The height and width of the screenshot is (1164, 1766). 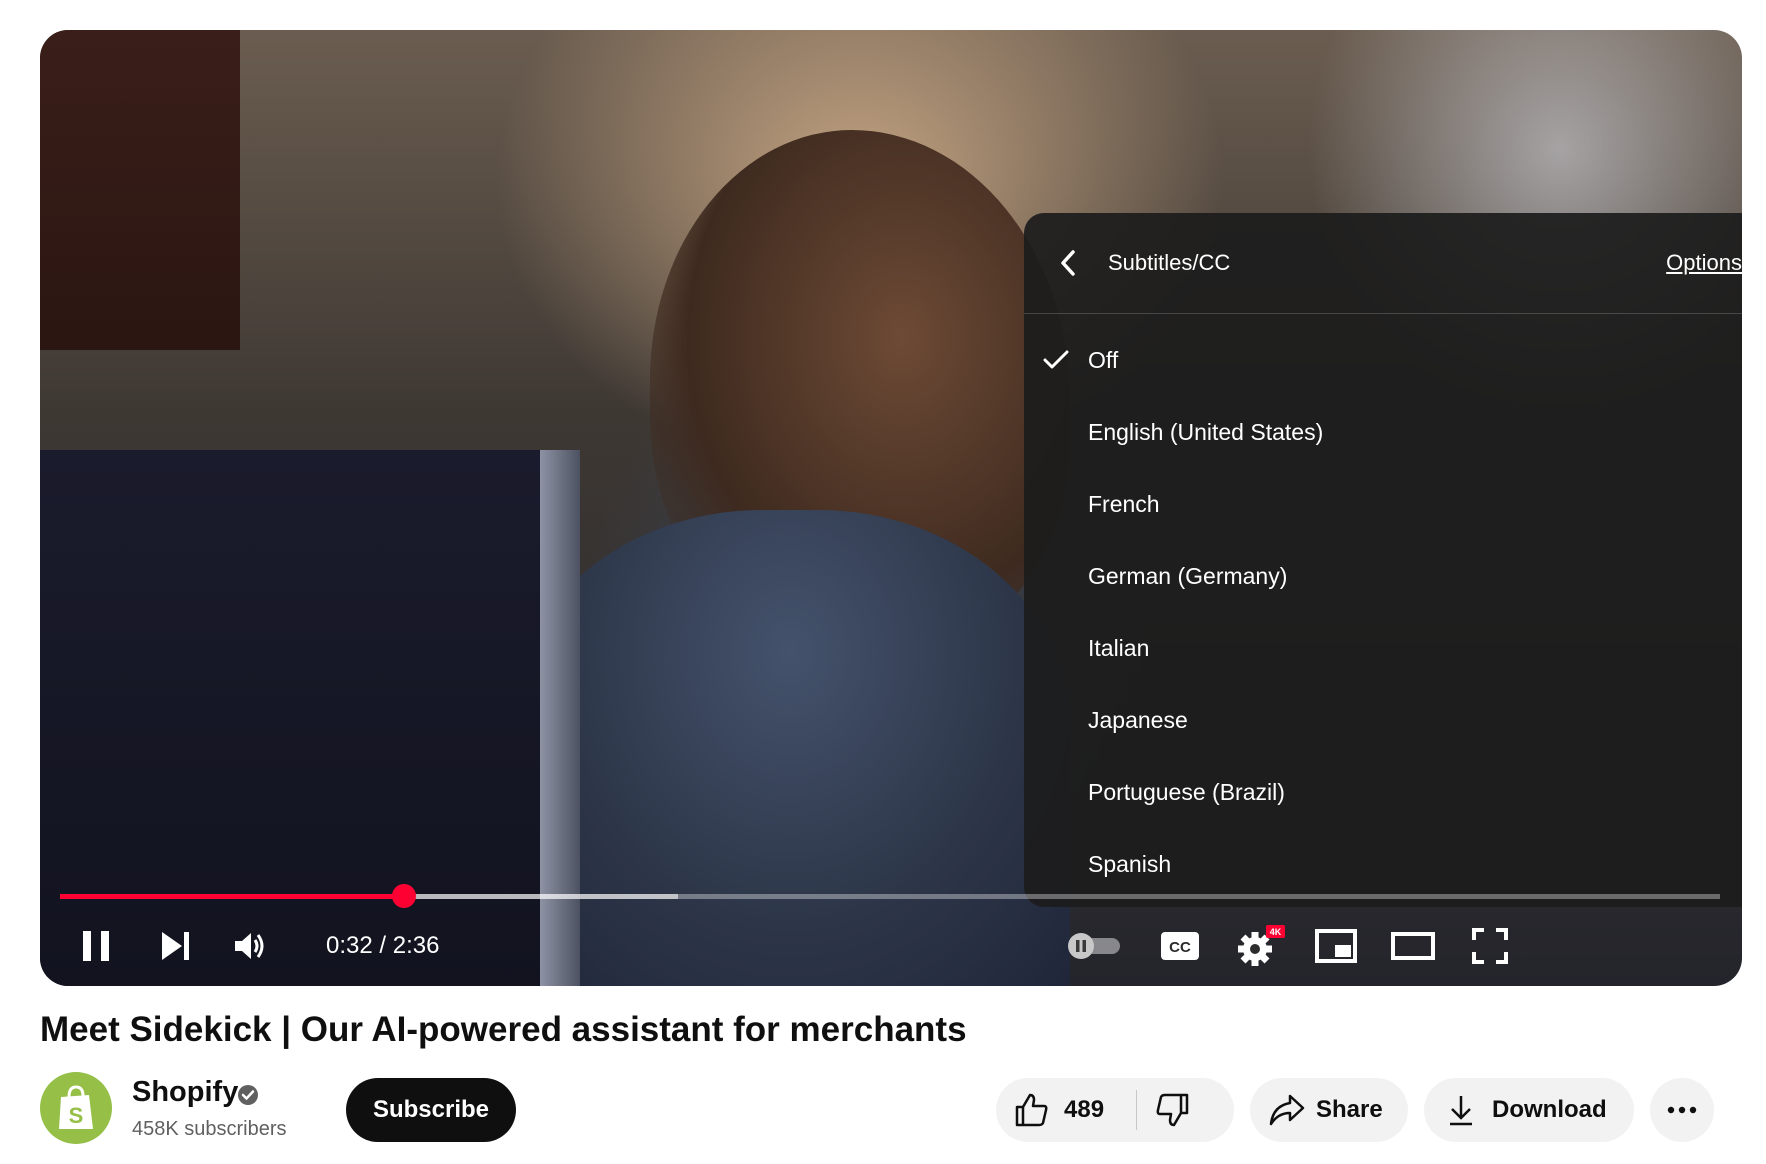 I want to click on more-horizontal-icon, so click(x=1682, y=1110).